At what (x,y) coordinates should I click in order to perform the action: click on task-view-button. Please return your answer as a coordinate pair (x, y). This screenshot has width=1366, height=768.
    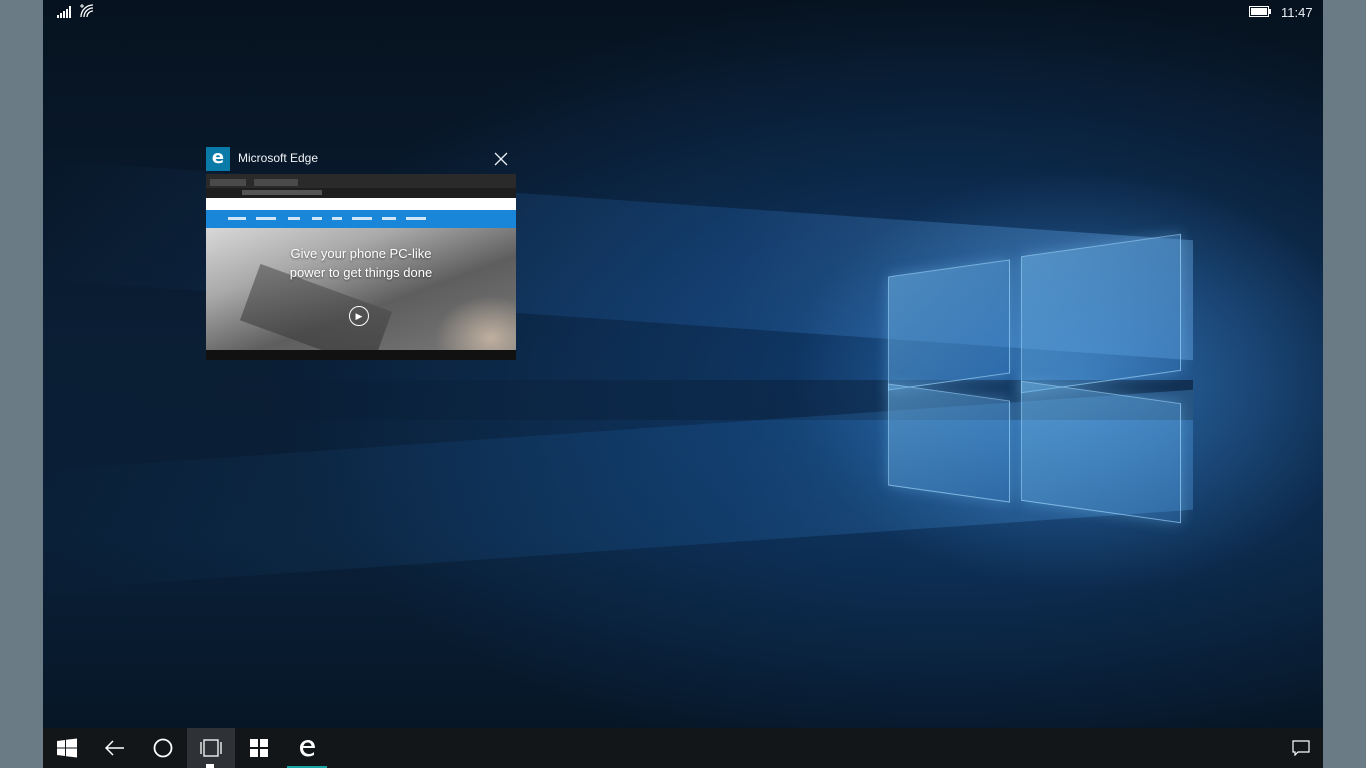
    Looking at the image, I should click on (211, 748).